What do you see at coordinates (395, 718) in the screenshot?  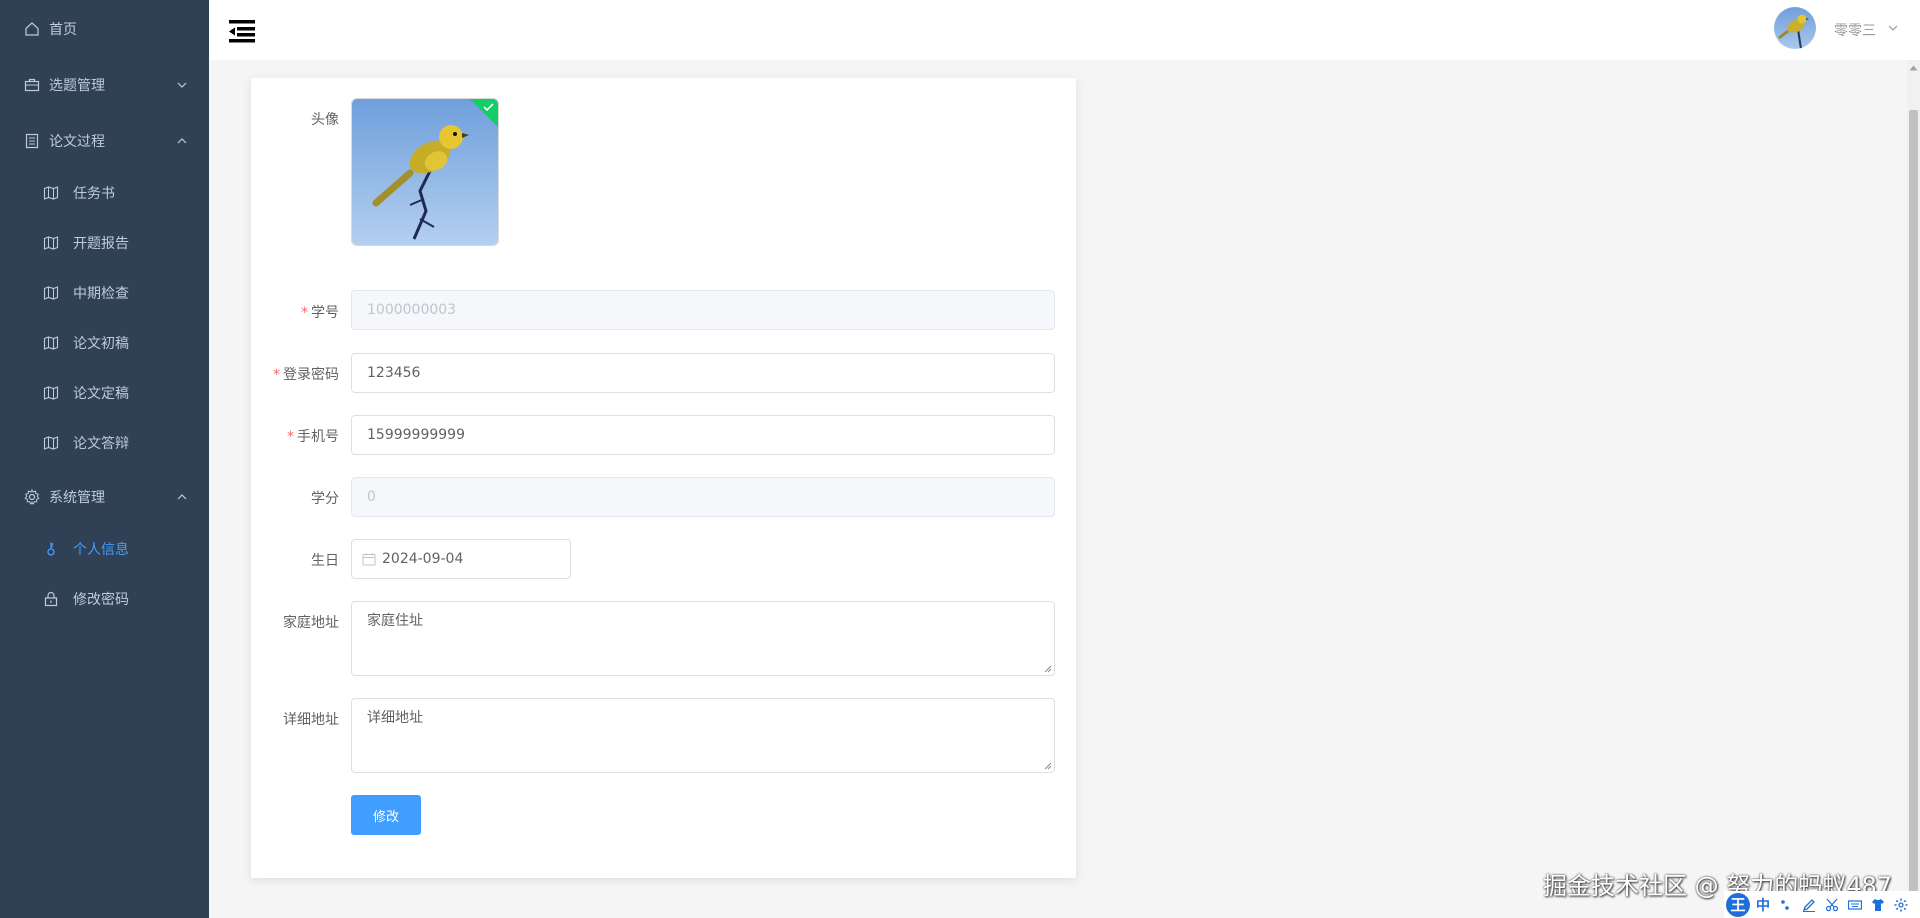 I see `detail-address-value: 详细地址` at bounding box center [395, 718].